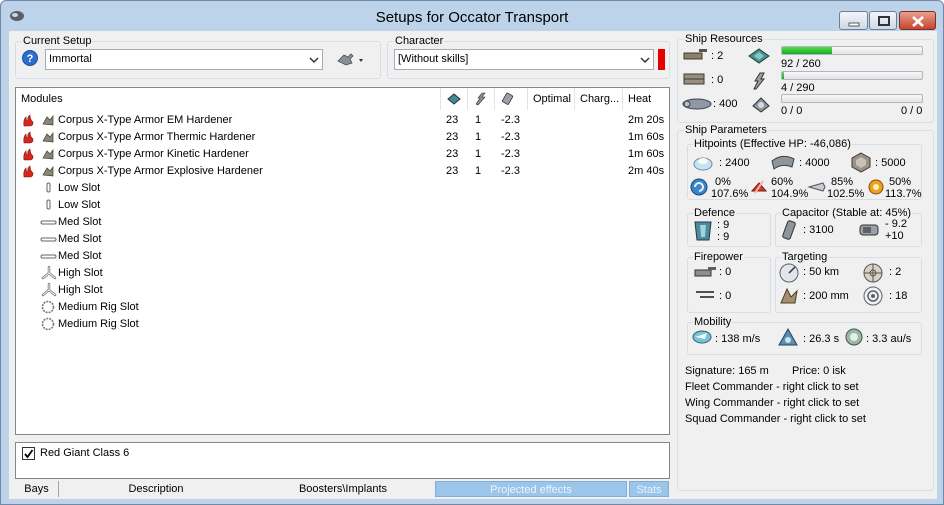  Describe the element at coordinates (343, 489) in the screenshot. I see `tab-boosters-implants: Boosters\Implants` at that location.